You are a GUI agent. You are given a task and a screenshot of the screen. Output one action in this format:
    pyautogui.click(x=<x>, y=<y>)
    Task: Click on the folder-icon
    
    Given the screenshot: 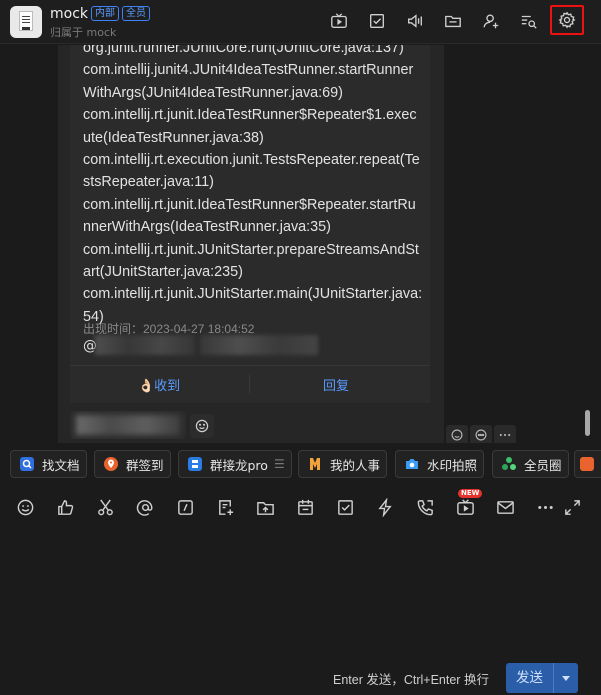 What is the action you would take?
    pyautogui.click(x=453, y=21)
    